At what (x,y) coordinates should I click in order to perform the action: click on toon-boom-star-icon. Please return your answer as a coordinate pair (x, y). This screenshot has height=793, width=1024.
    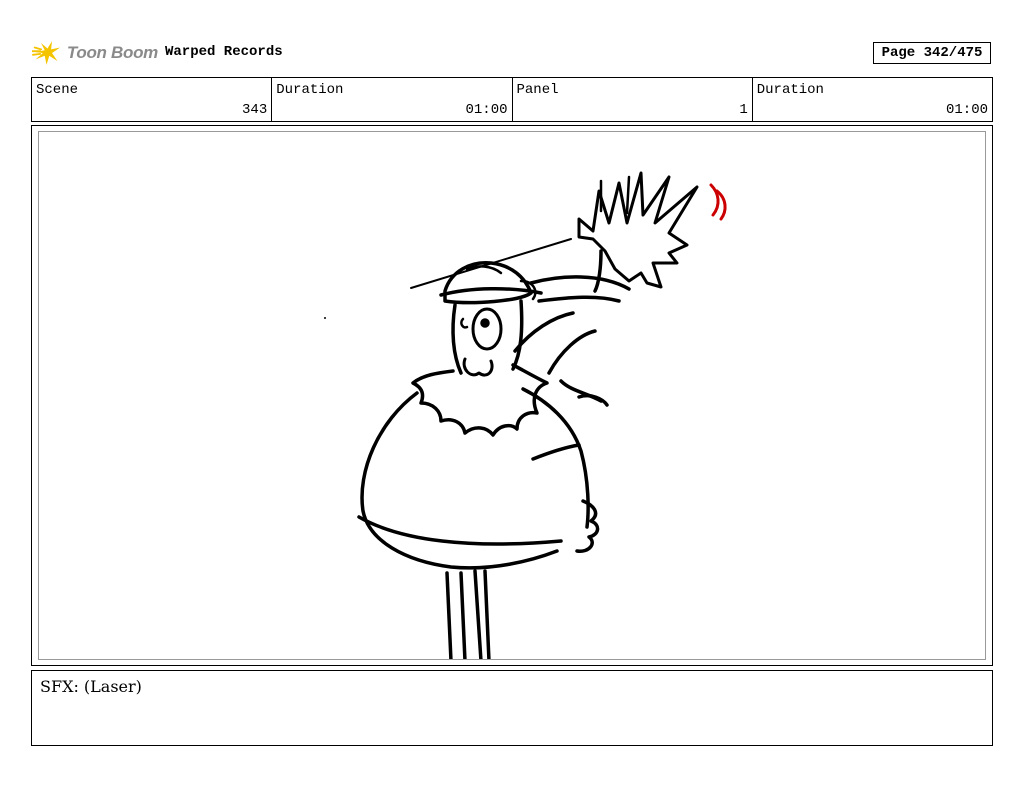
    Looking at the image, I should click on (46, 53).